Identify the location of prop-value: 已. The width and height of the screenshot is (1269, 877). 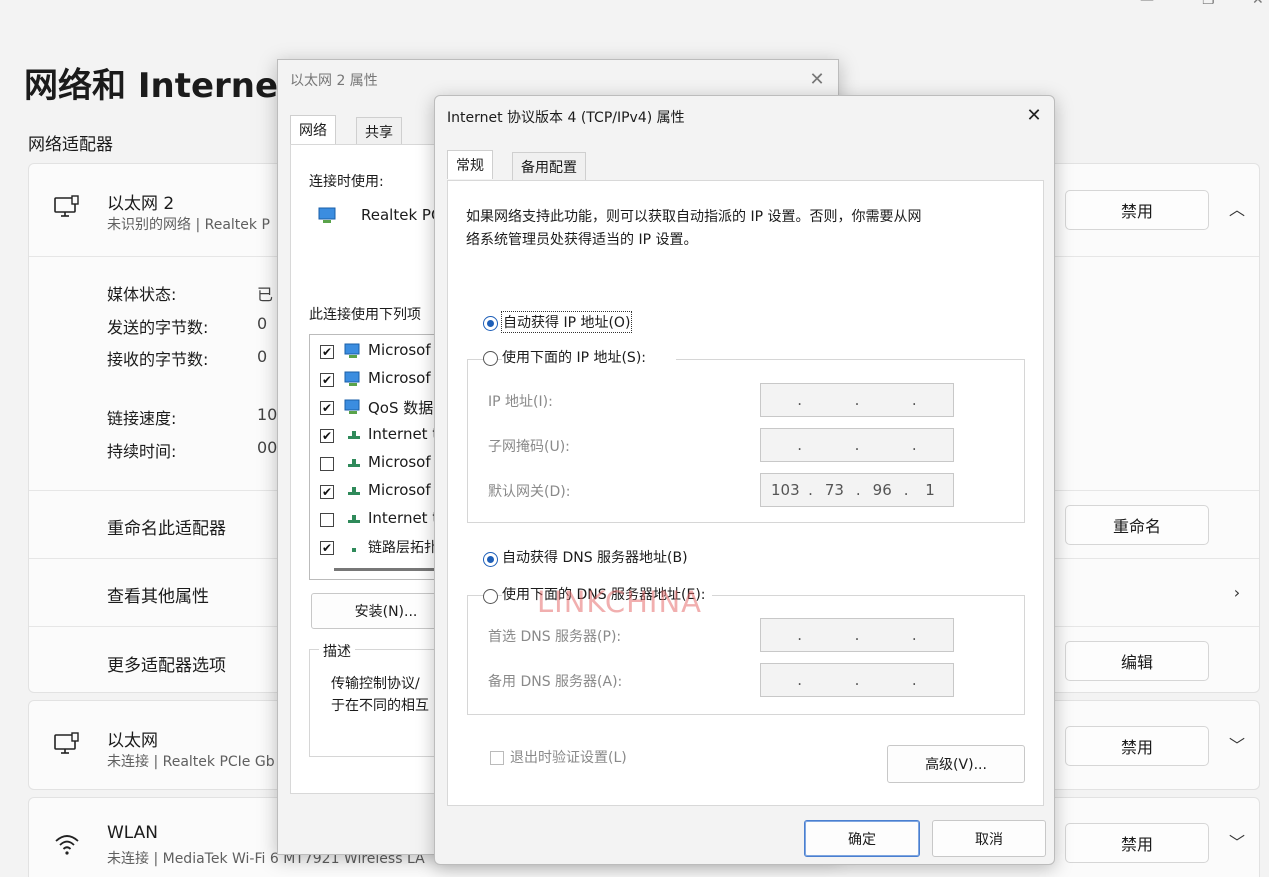
(265, 294).